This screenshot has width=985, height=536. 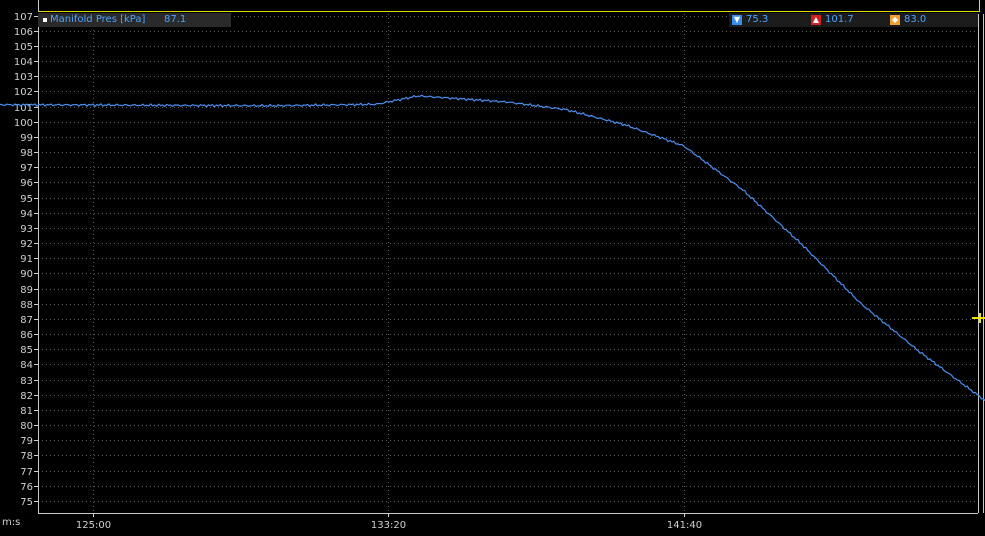 I want to click on y-tick-label: 79, so click(x=26, y=441).